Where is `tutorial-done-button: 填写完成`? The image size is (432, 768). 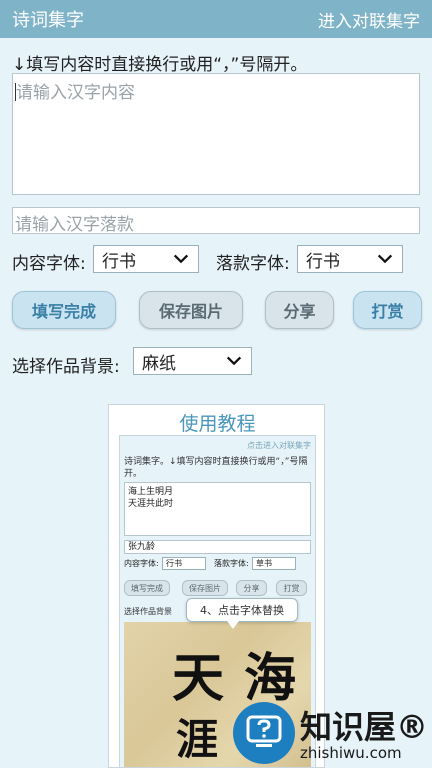
tutorial-done-button: 填写完成 is located at coordinates (147, 588).